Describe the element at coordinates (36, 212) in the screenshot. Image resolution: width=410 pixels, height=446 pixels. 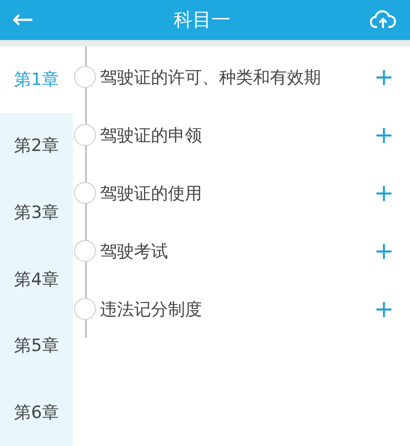
I see `chapter-tab: 第3章` at that location.